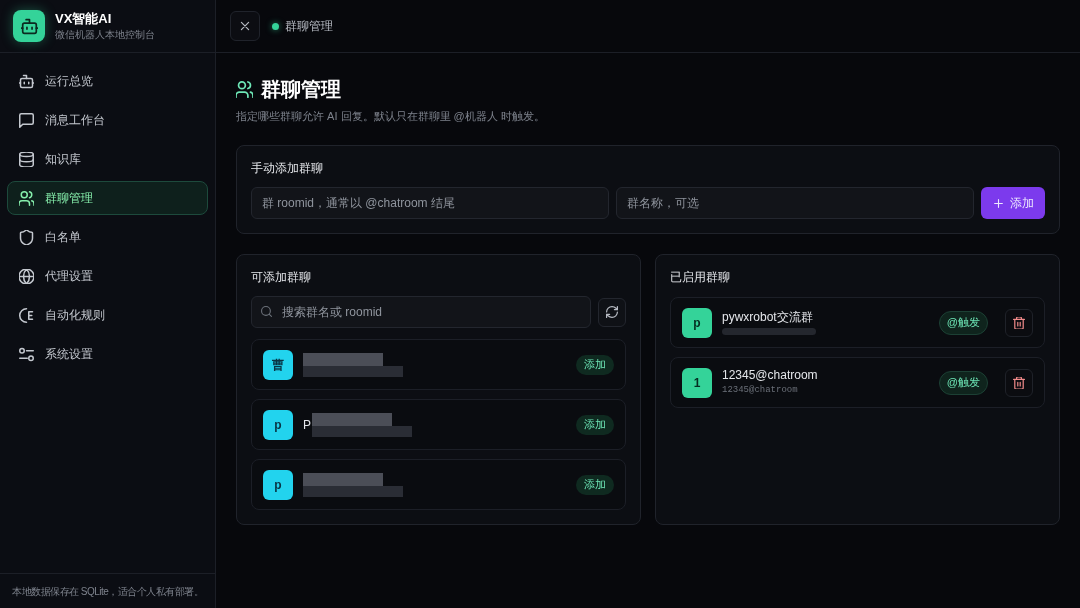 The height and width of the screenshot is (608, 1080). I want to click on sidebar-item: 消息工作台, so click(107, 120).